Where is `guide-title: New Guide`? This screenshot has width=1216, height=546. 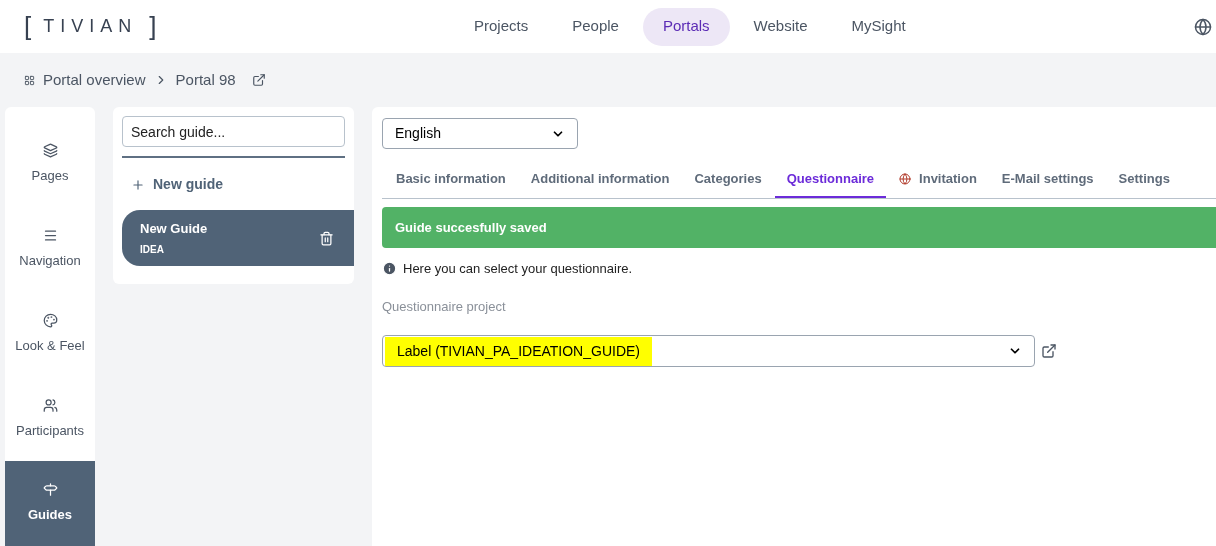 guide-title: New Guide is located at coordinates (174, 228).